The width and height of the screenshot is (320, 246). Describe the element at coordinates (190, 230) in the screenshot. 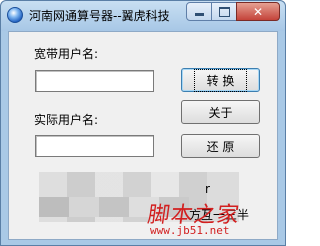

I see `site-watermark-url: www.jb51.net` at that location.